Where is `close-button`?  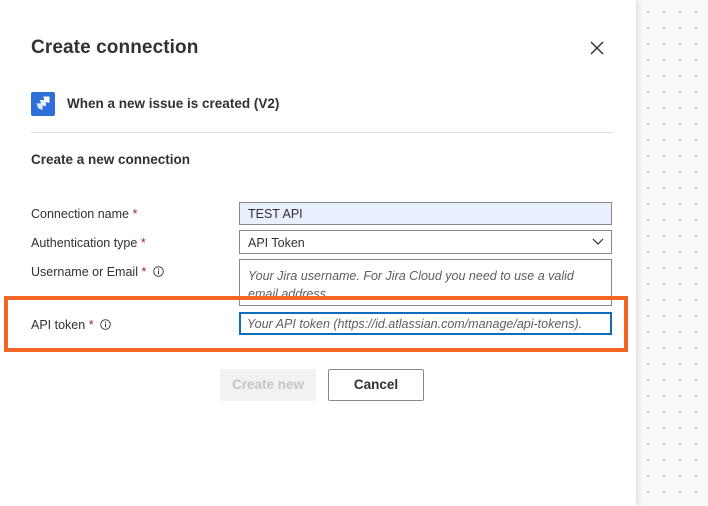 close-button is located at coordinates (597, 49).